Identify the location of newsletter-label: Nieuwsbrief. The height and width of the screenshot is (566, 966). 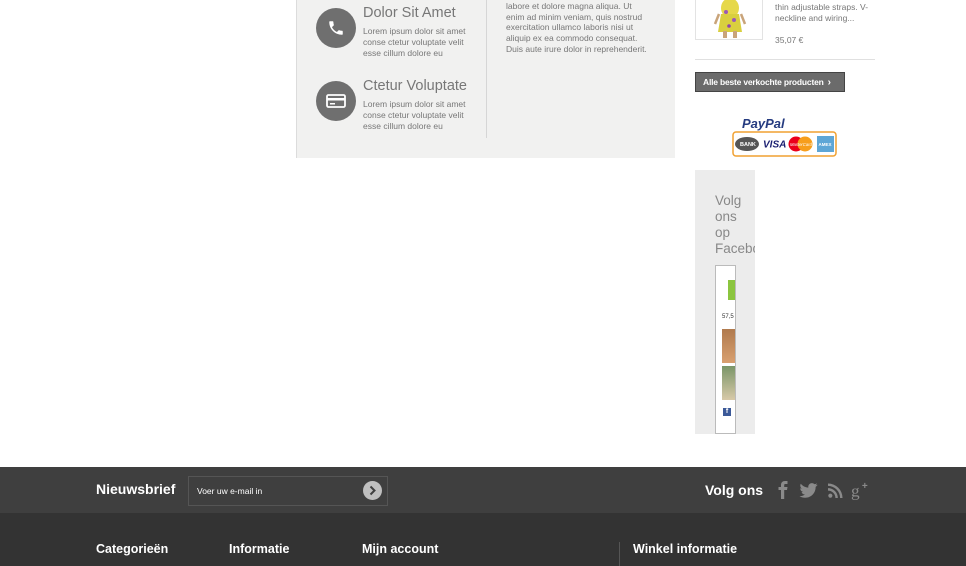
(136, 489).